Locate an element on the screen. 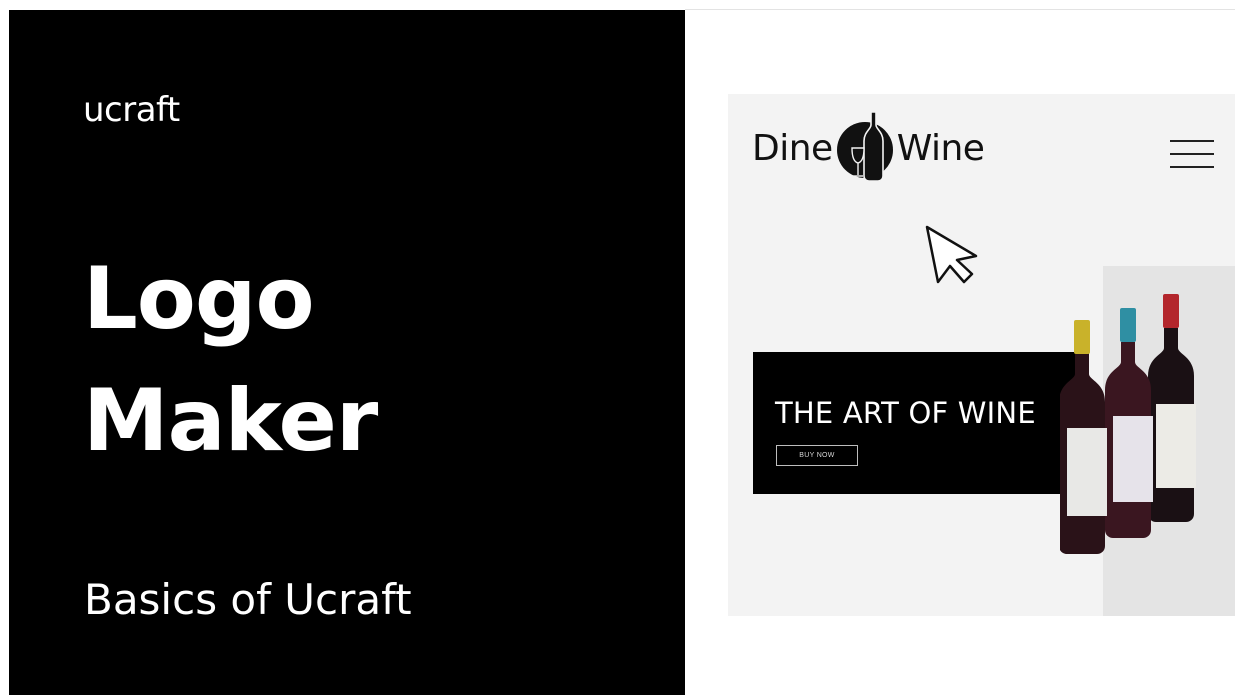 The width and height of the screenshot is (1235, 695). wine-bottle-front is located at coordinates (1083, 437).